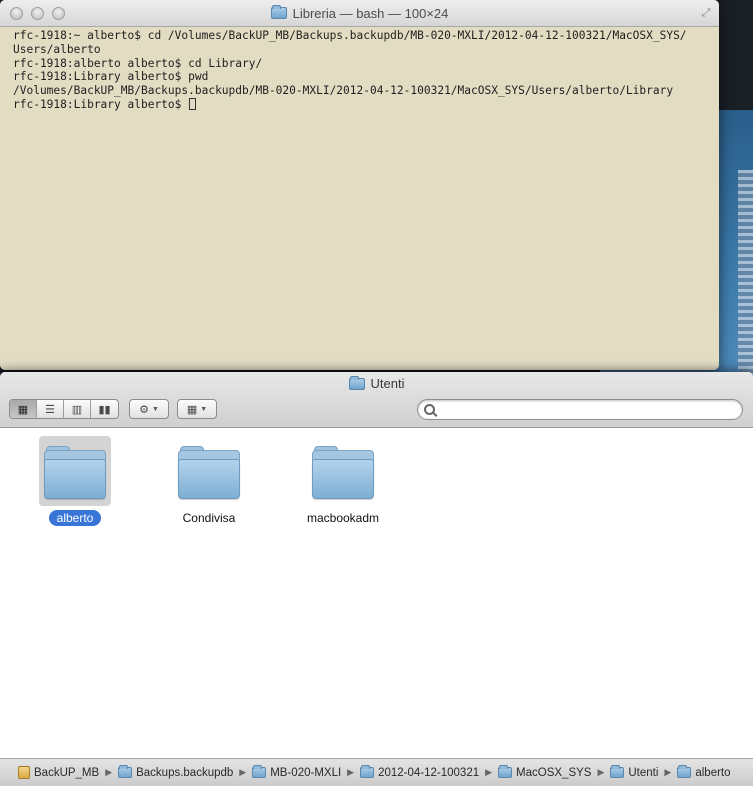  I want to click on text-cursor, so click(193, 103).